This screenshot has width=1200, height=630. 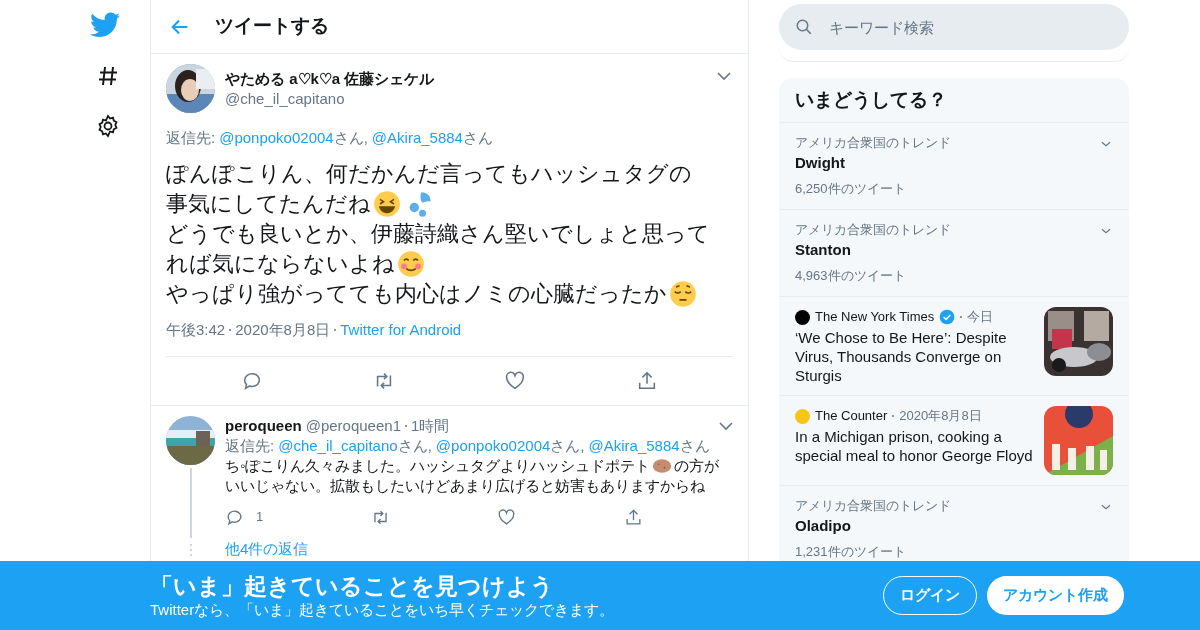 What do you see at coordinates (234, 517) in the screenshot?
I see `reply-icon` at bounding box center [234, 517].